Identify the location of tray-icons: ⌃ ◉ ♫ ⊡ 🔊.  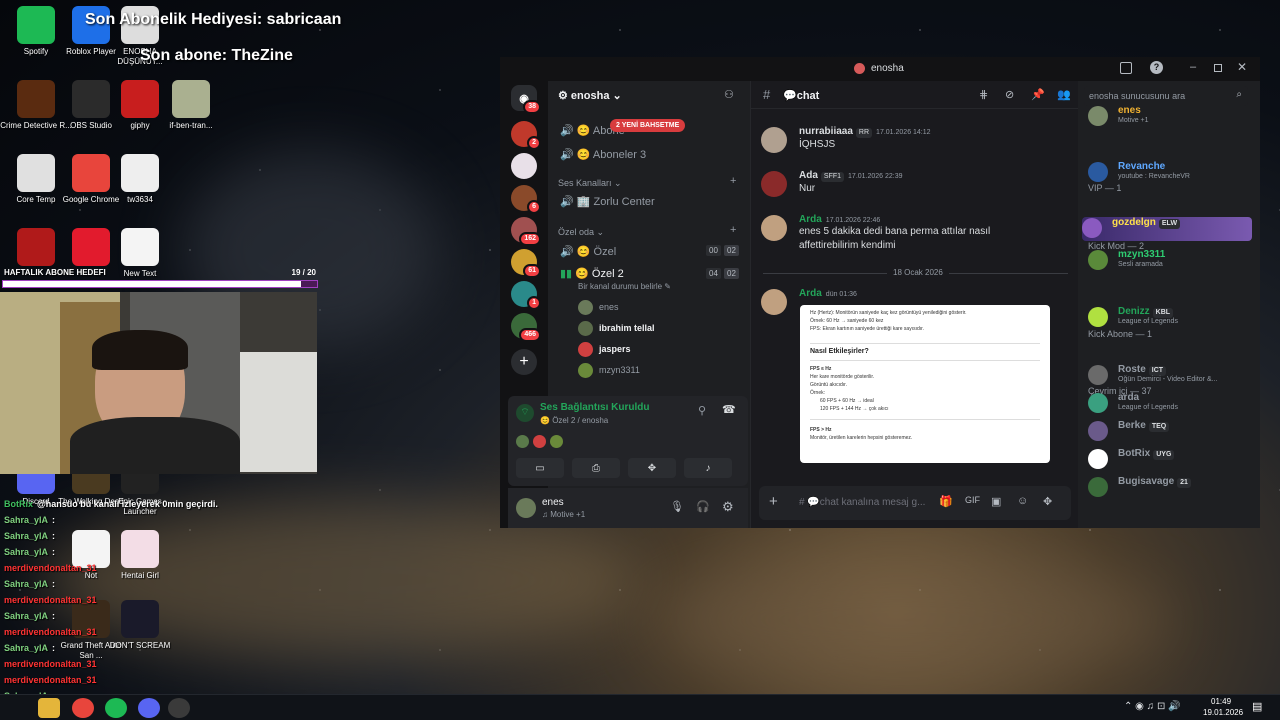
(1152, 706).